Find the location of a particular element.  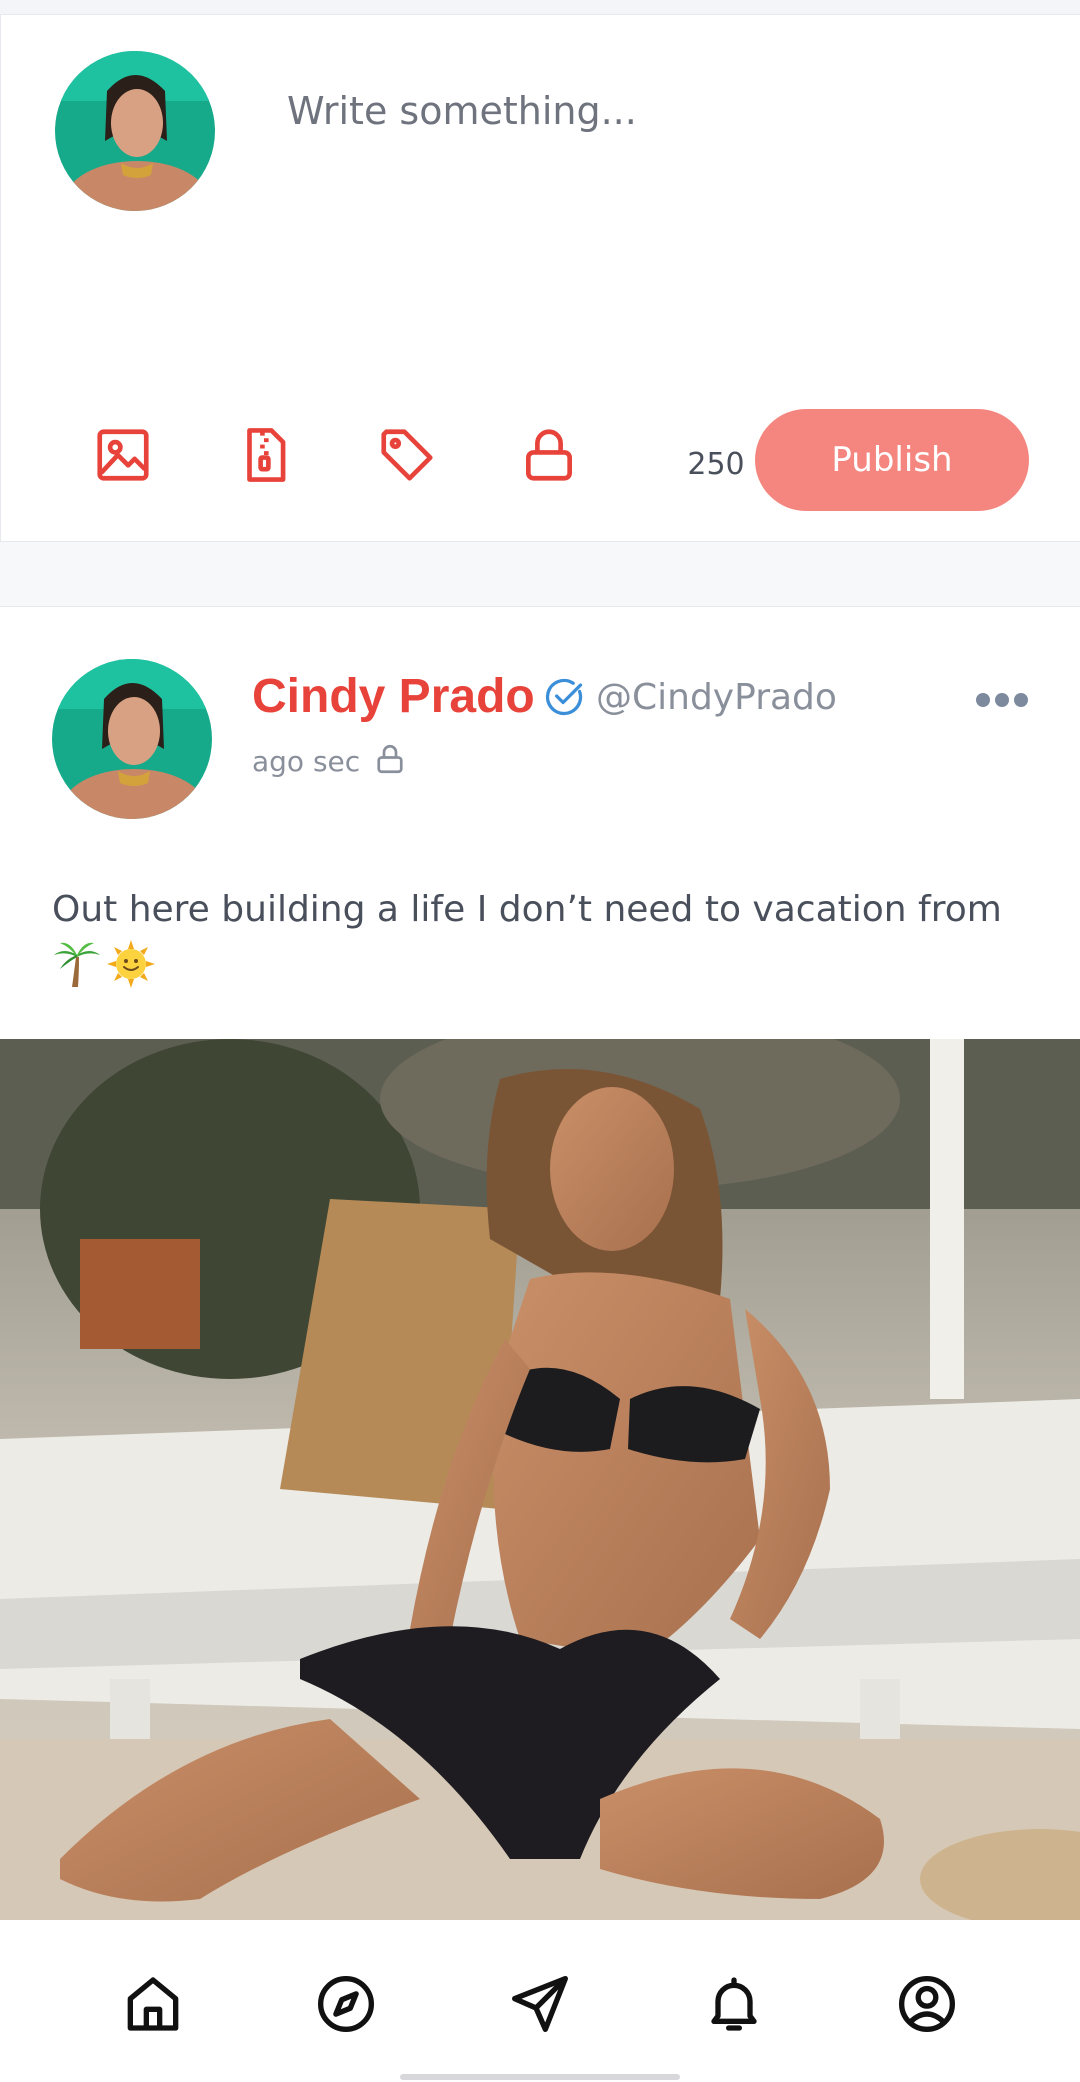

image-icon is located at coordinates (123, 455).